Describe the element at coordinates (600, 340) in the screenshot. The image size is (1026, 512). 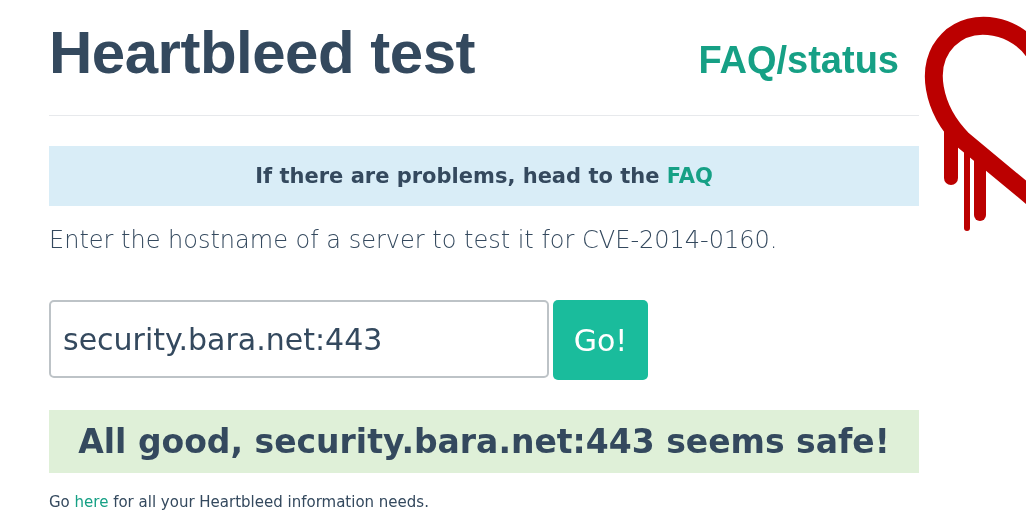
I see `go-button: Go!` at that location.